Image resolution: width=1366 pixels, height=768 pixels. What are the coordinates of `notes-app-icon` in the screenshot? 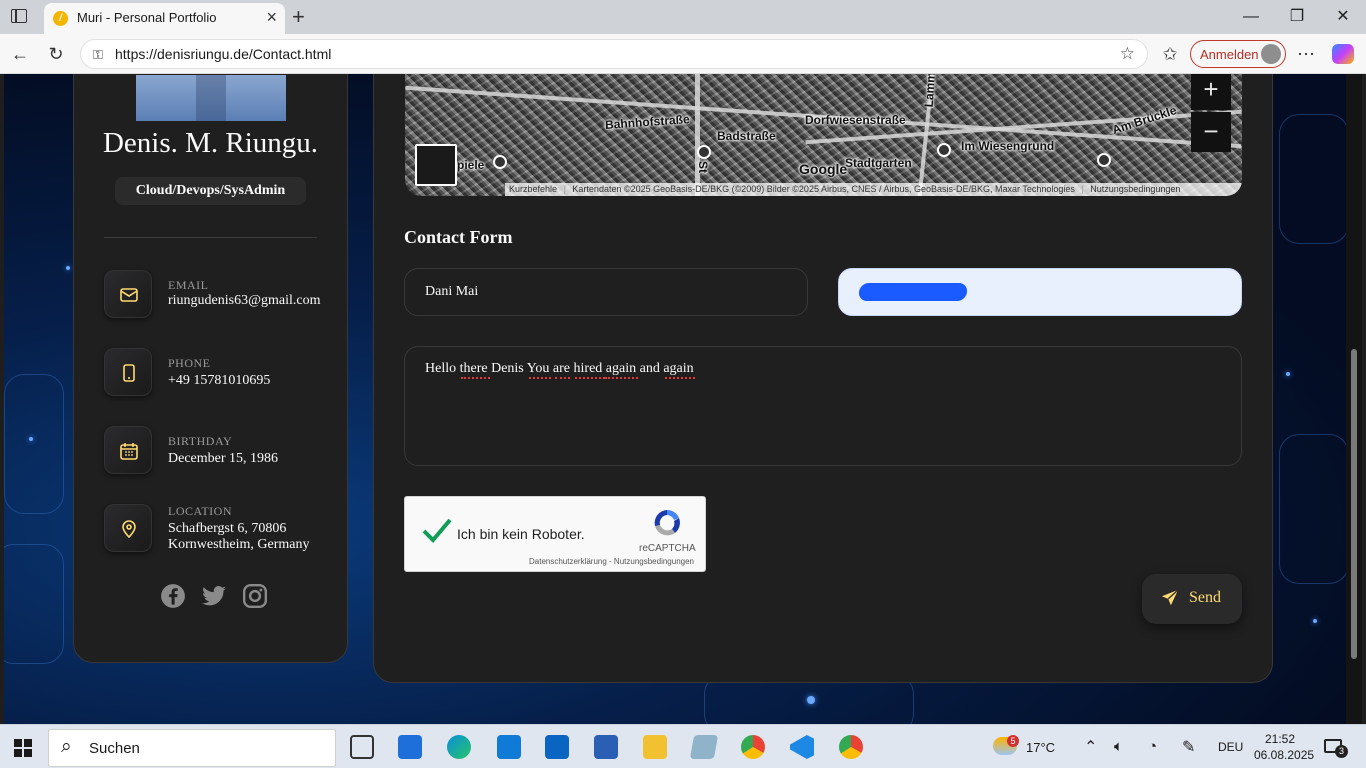 It's located at (704, 747).